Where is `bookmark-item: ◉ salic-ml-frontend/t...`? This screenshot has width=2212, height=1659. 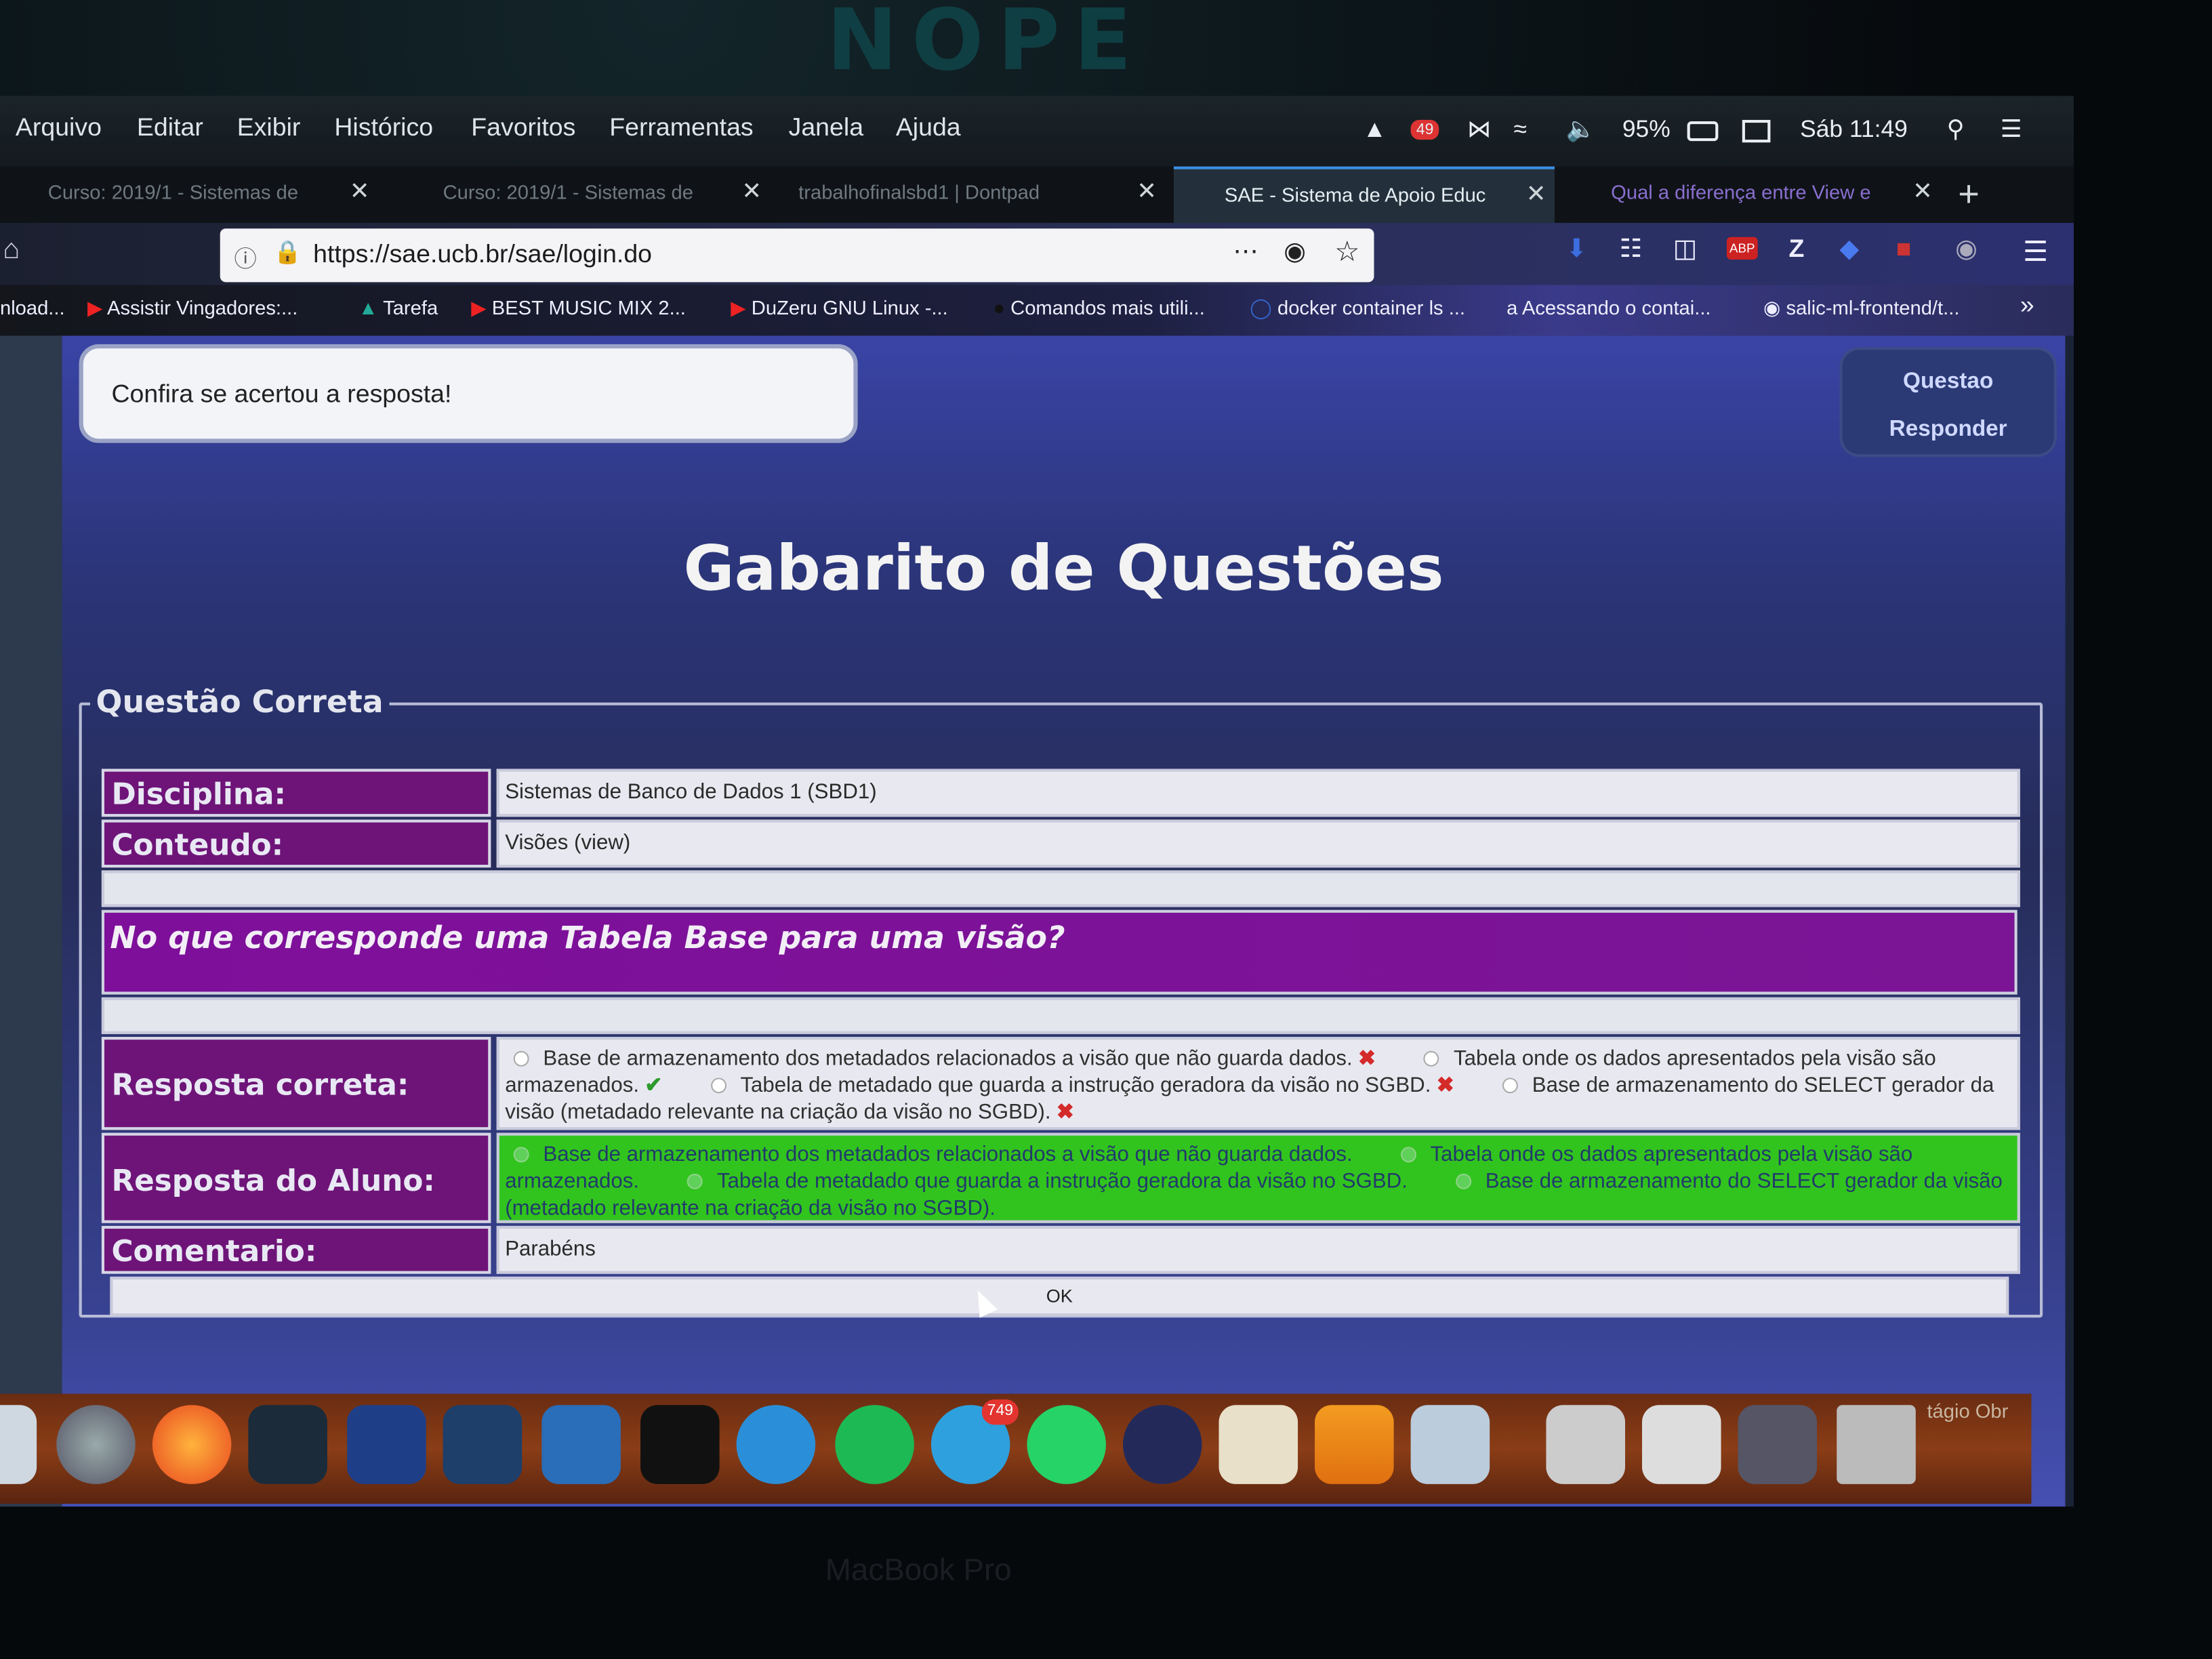 bookmark-item: ◉ salic-ml-frontend/t... is located at coordinates (1861, 308).